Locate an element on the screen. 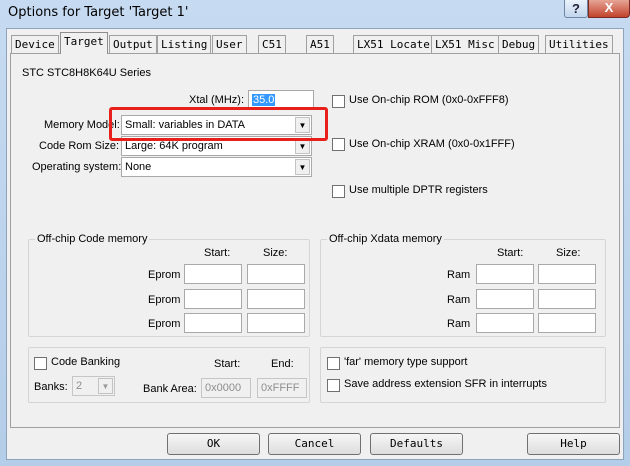 The height and width of the screenshot is (466, 630). code-banking-checkbox is located at coordinates (40, 363).